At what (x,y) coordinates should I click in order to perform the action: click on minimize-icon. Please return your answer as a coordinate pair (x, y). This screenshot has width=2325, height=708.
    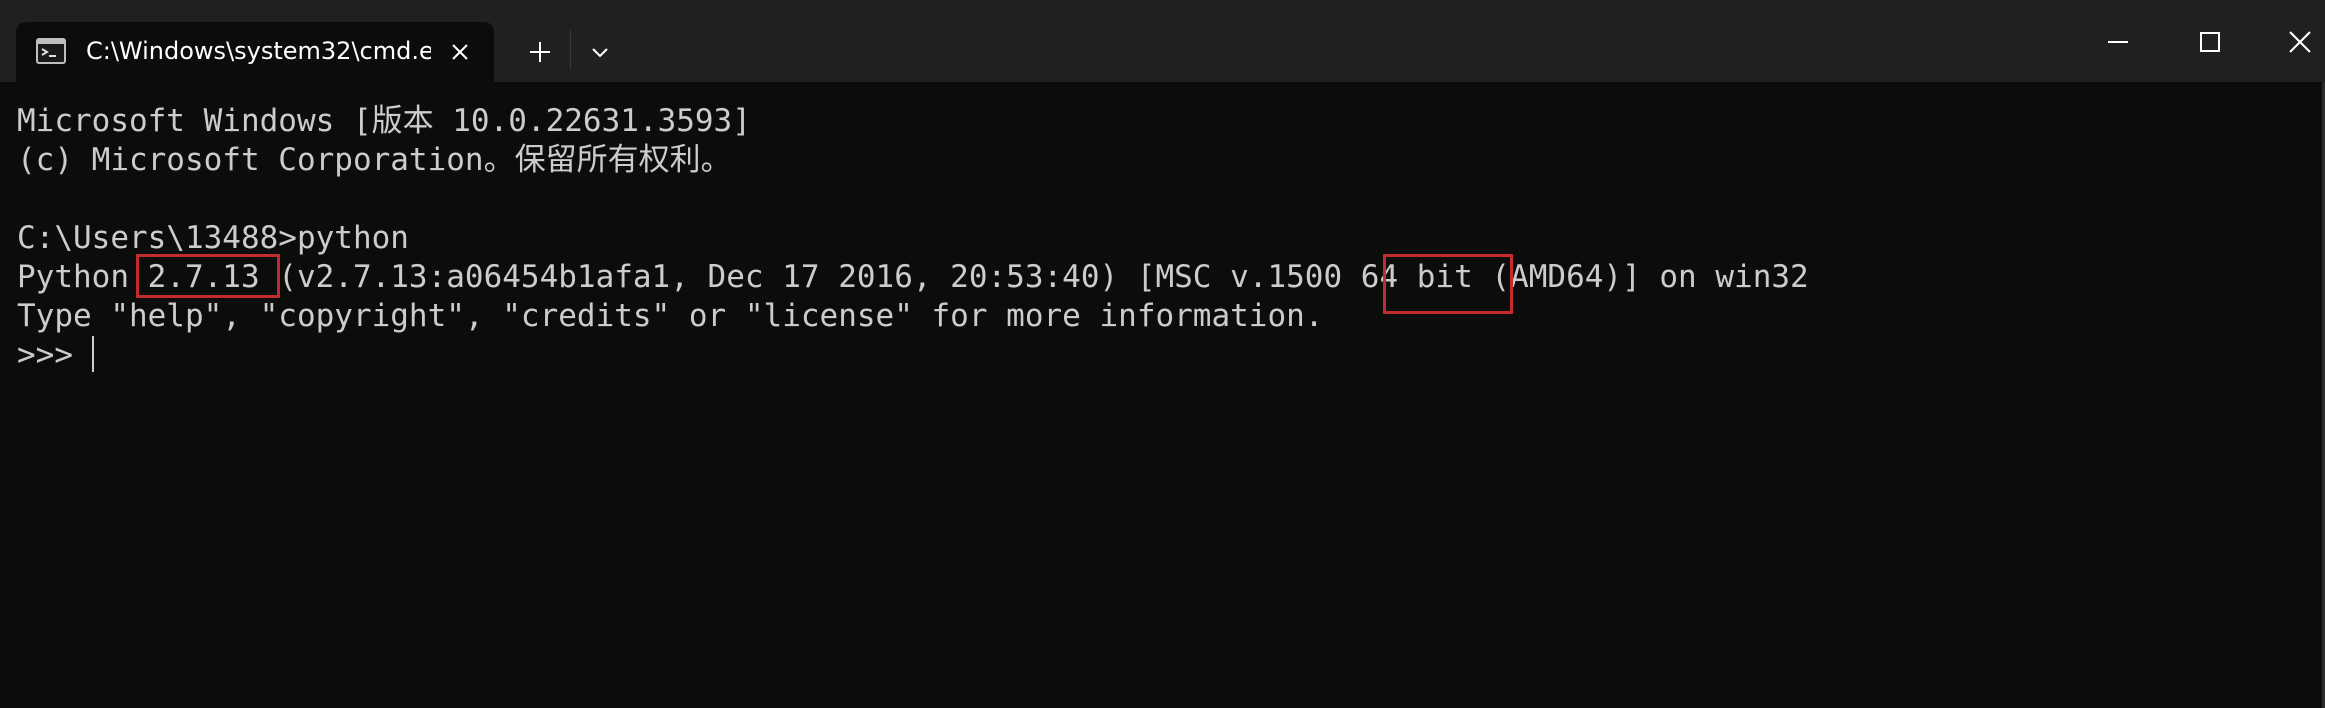
    Looking at the image, I should click on (2118, 42).